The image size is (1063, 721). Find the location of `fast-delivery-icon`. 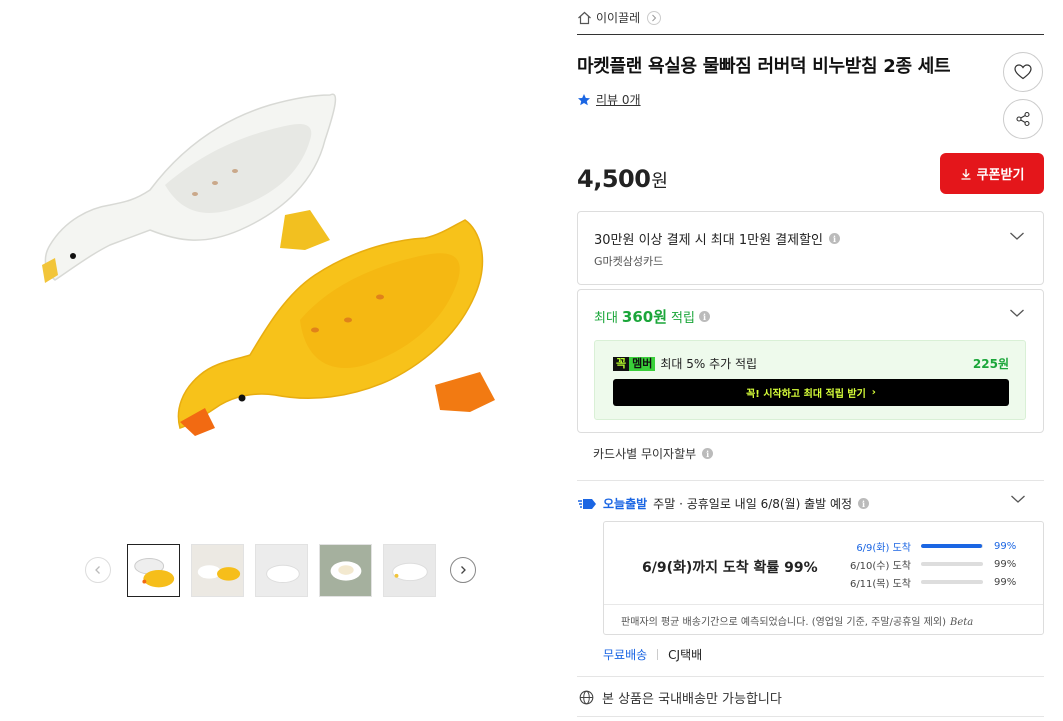

fast-delivery-icon is located at coordinates (587, 503).